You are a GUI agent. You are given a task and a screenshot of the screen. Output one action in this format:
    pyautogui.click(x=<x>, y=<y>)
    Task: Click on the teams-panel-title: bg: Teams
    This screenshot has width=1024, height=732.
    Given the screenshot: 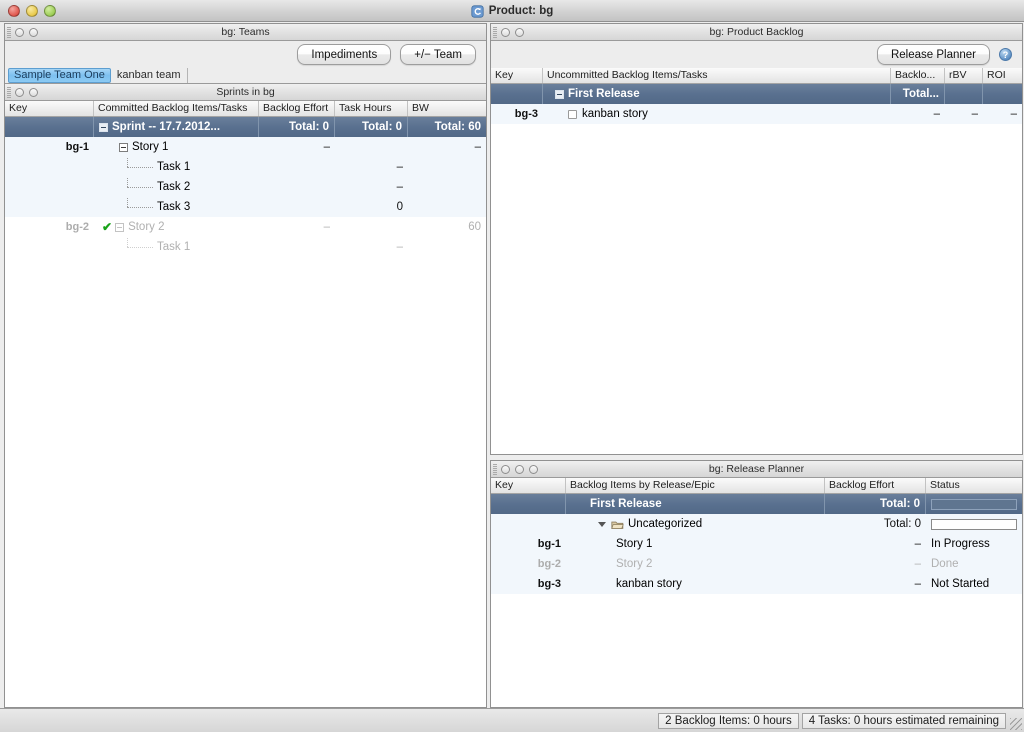 What is the action you would take?
    pyautogui.click(x=245, y=32)
    